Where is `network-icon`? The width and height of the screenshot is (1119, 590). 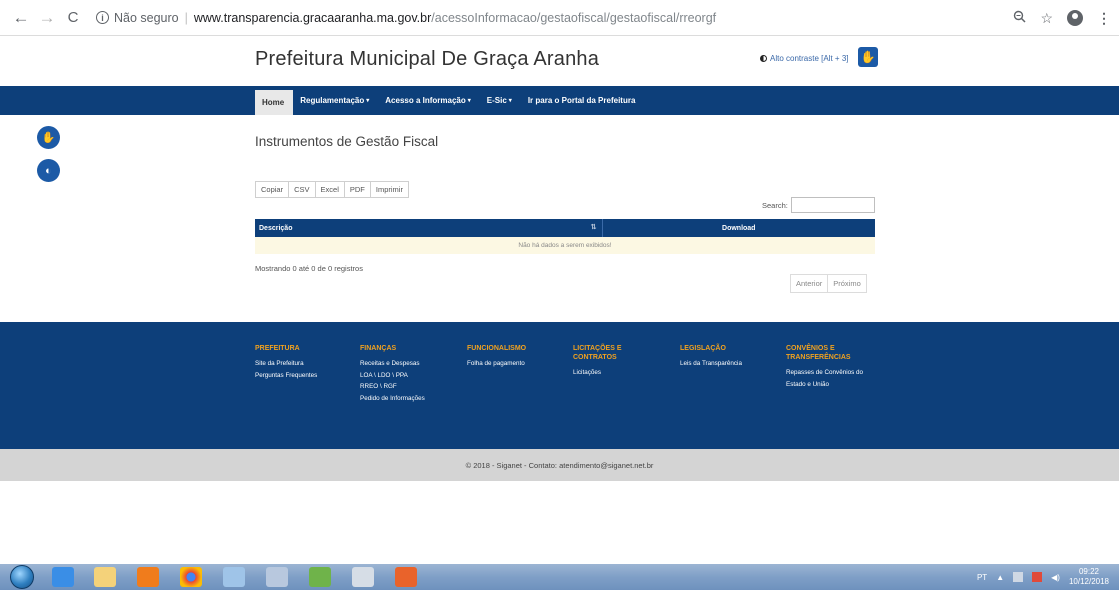
network-icon is located at coordinates (1037, 577).